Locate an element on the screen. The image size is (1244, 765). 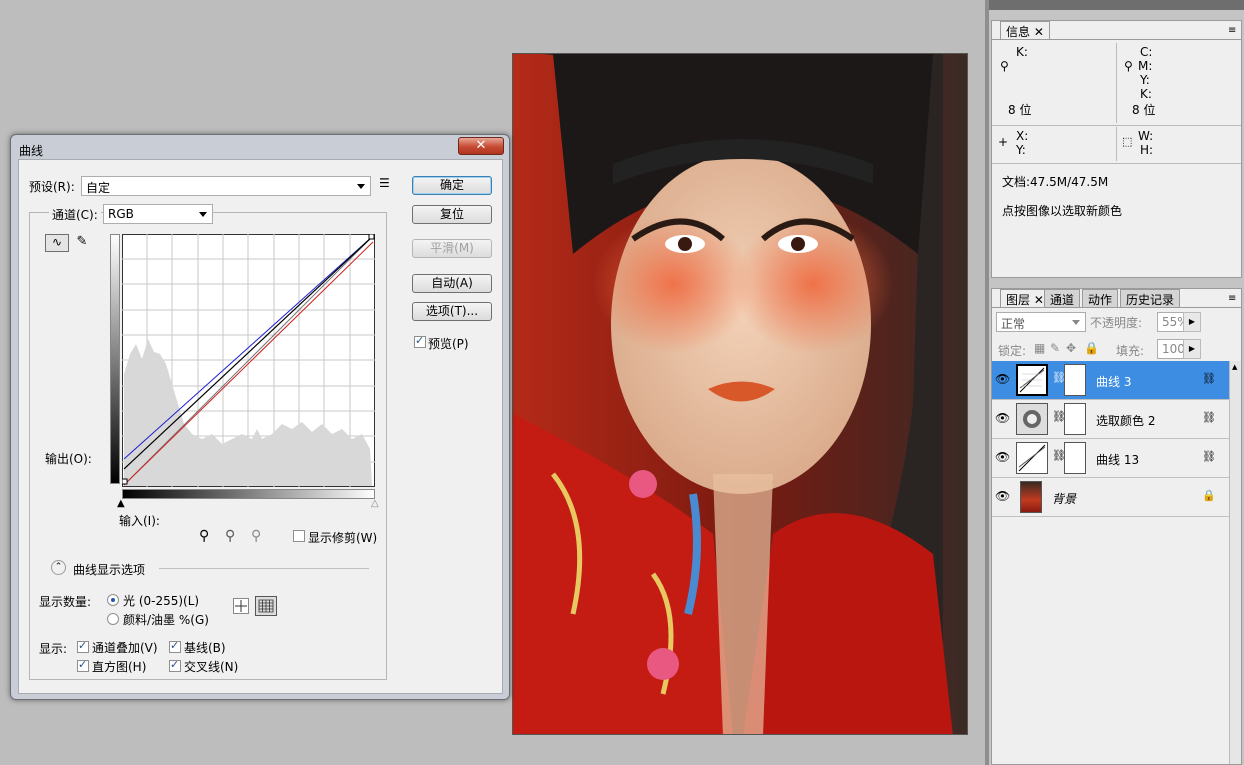
preset-select: 自定 is located at coordinates (226, 186).